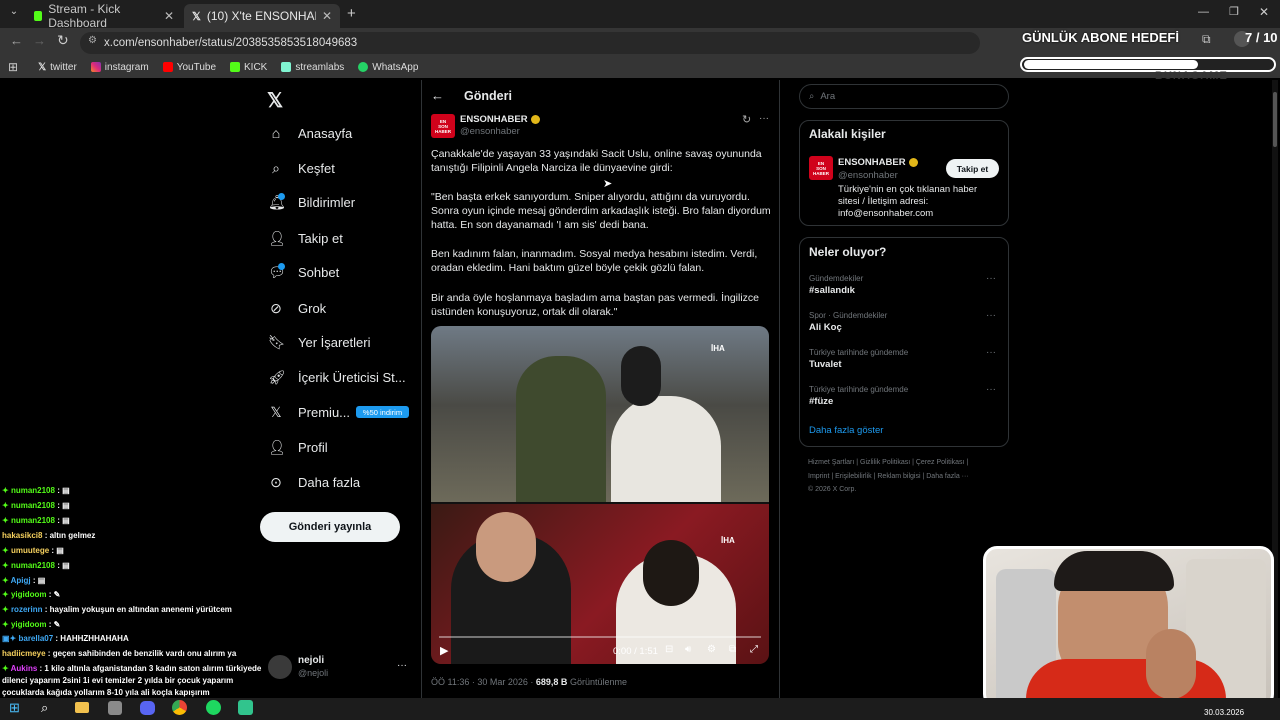 The image size is (1280, 720). I want to click on site-info-icon: ⚙, so click(92, 40).